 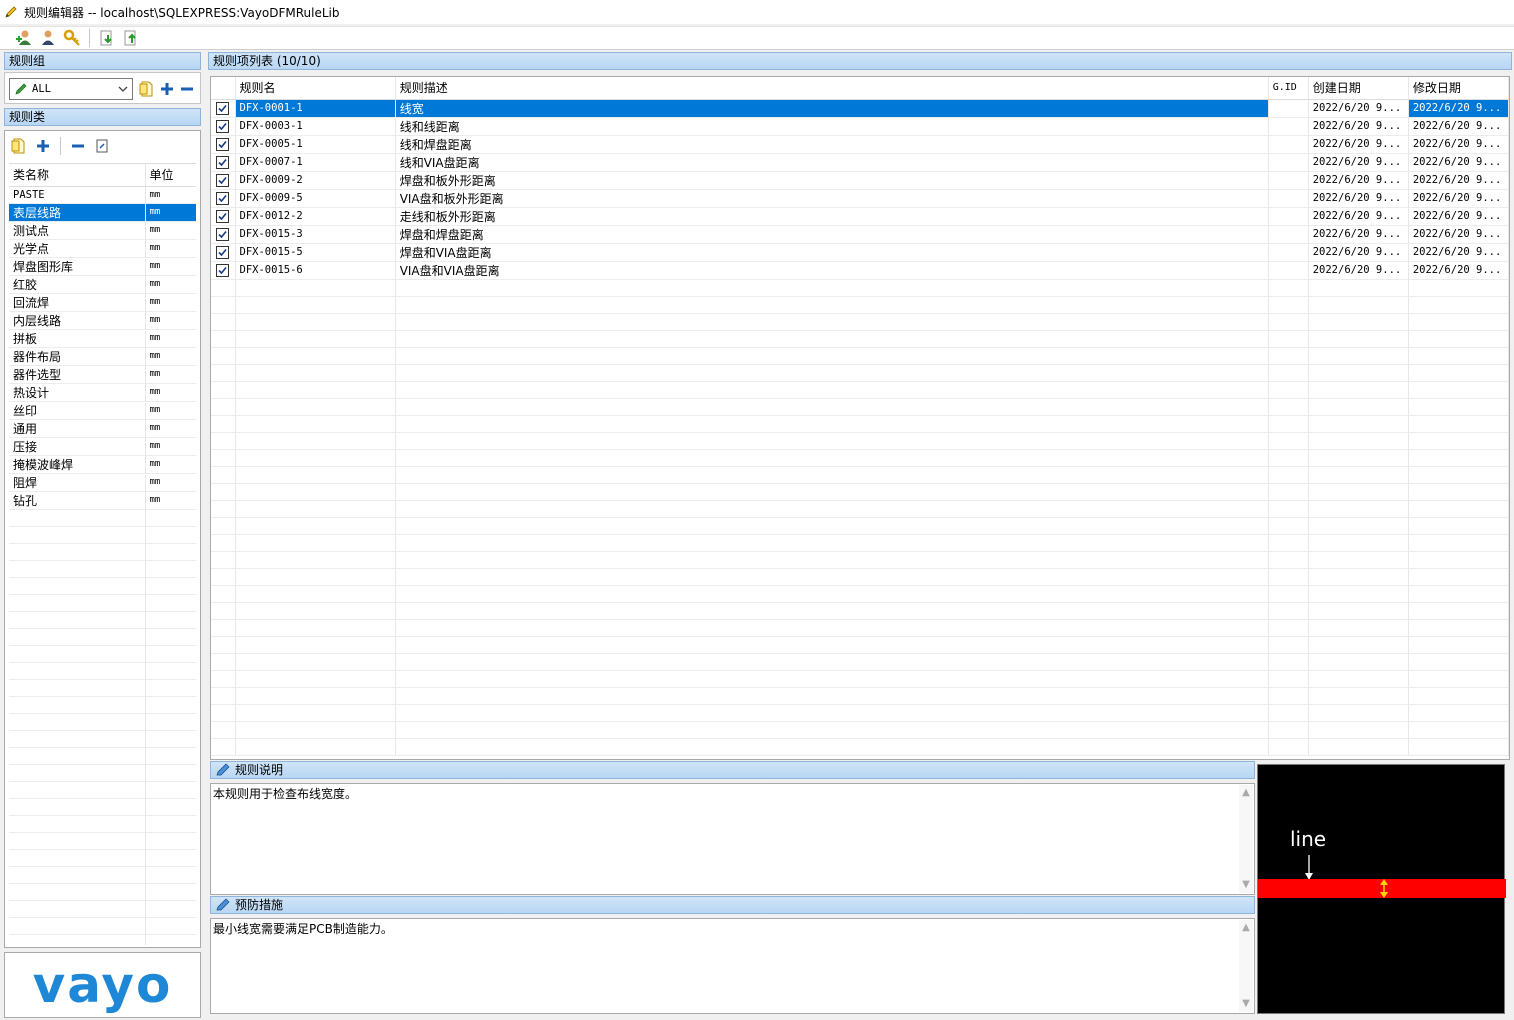 I want to click on class-row: 表层线路 mm, so click(x=102, y=212).